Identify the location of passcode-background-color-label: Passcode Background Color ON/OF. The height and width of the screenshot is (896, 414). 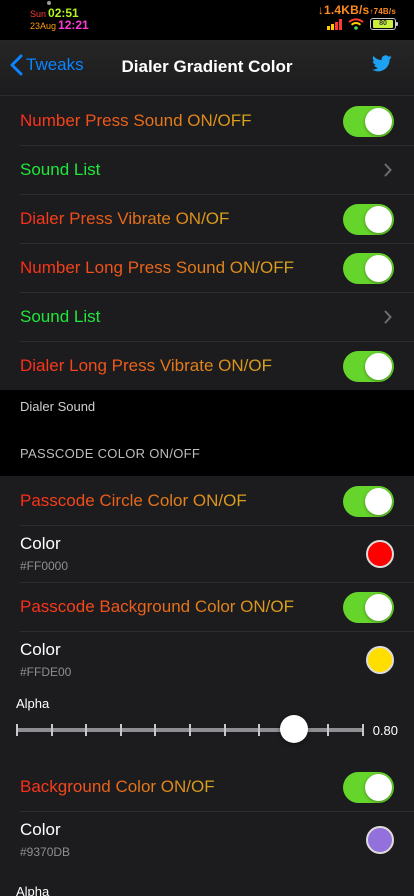
(157, 606).